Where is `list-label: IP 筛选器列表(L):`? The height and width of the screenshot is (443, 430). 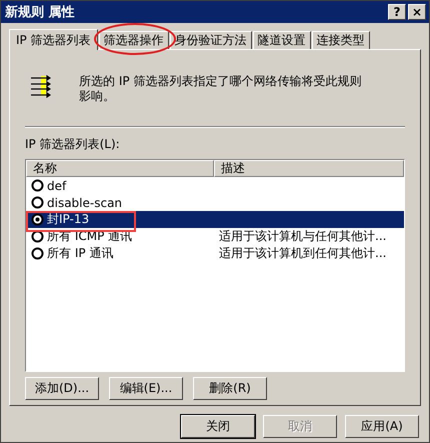
list-label: IP 筛选器列表(L): is located at coordinates (73, 144).